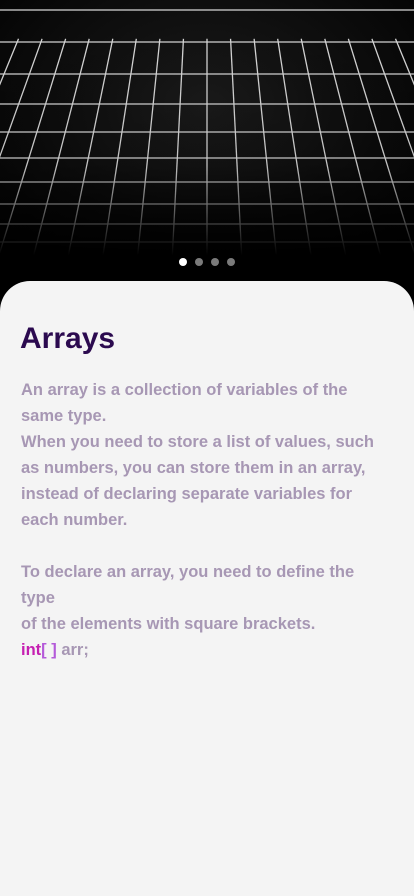  I want to click on code-brackets: [ ], so click(49, 650).